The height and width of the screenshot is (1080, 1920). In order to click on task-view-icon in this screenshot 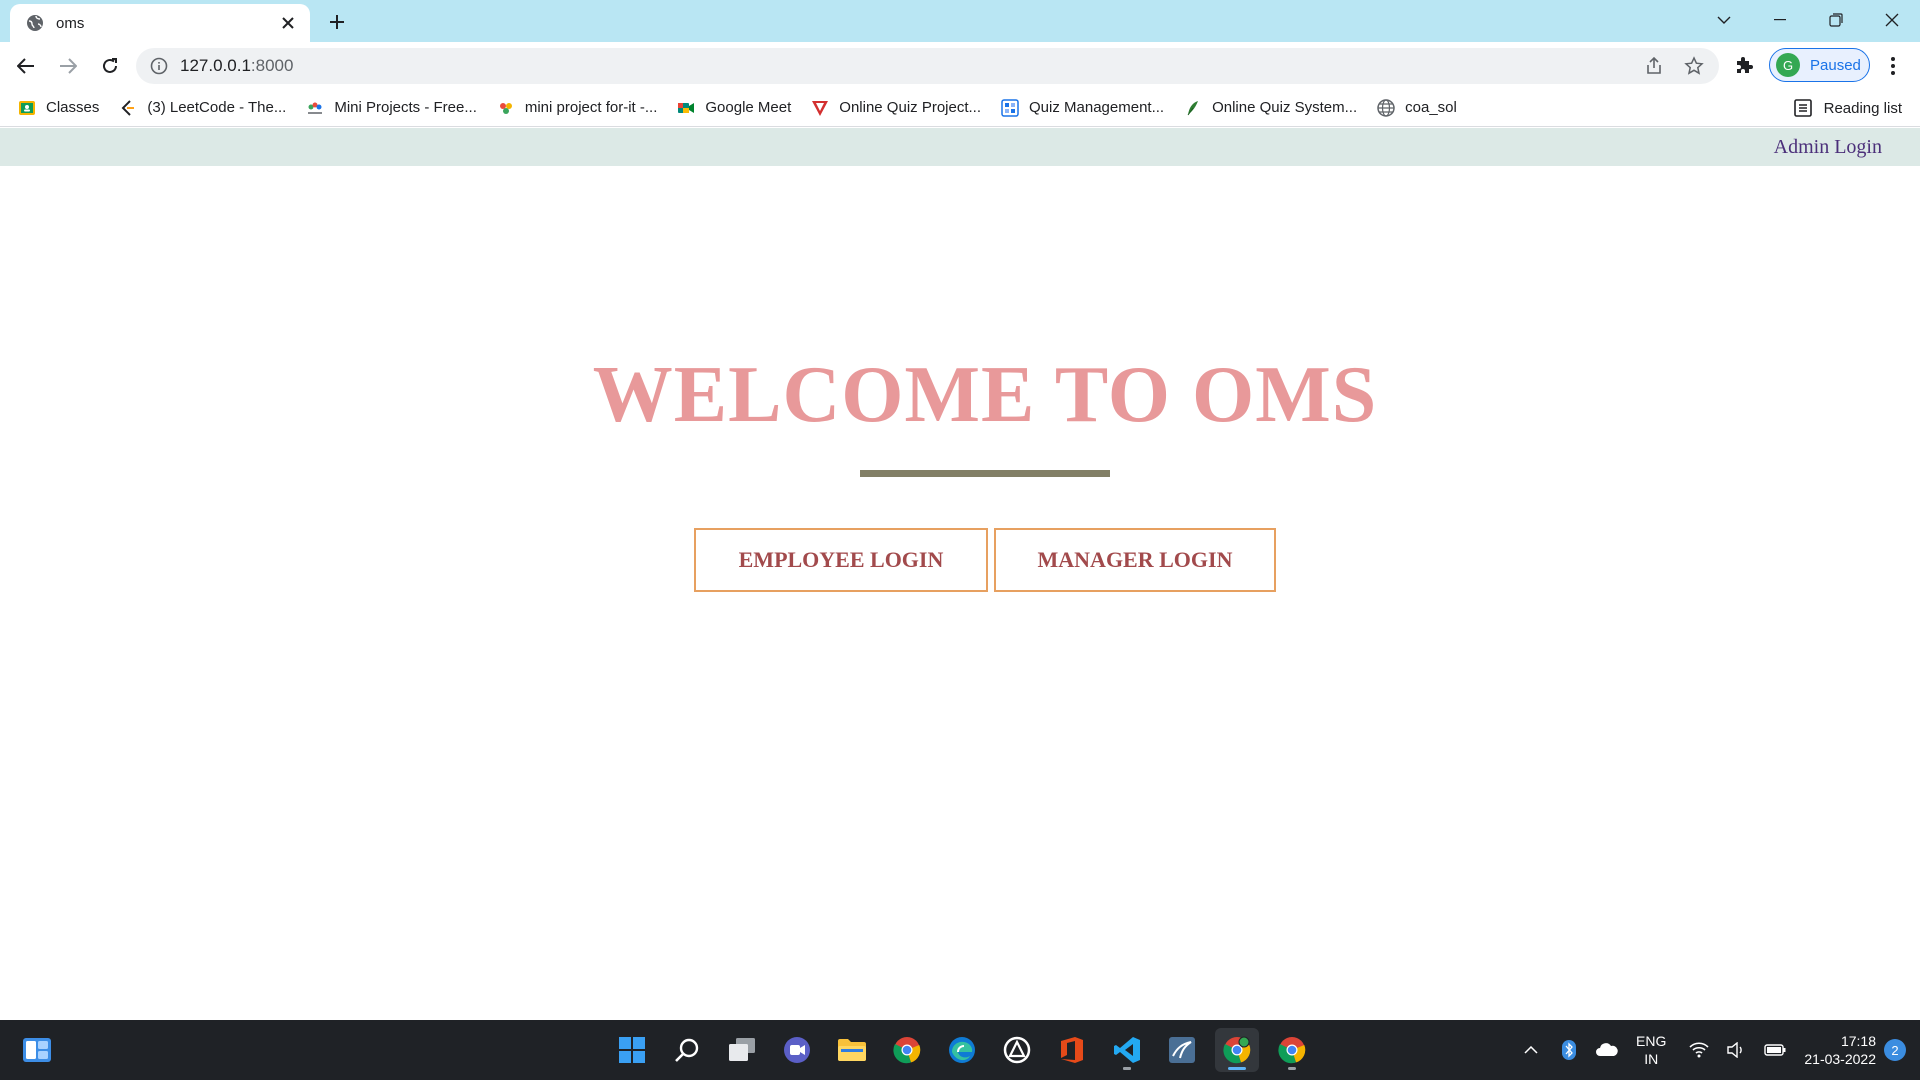, I will do `click(742, 1050)`.